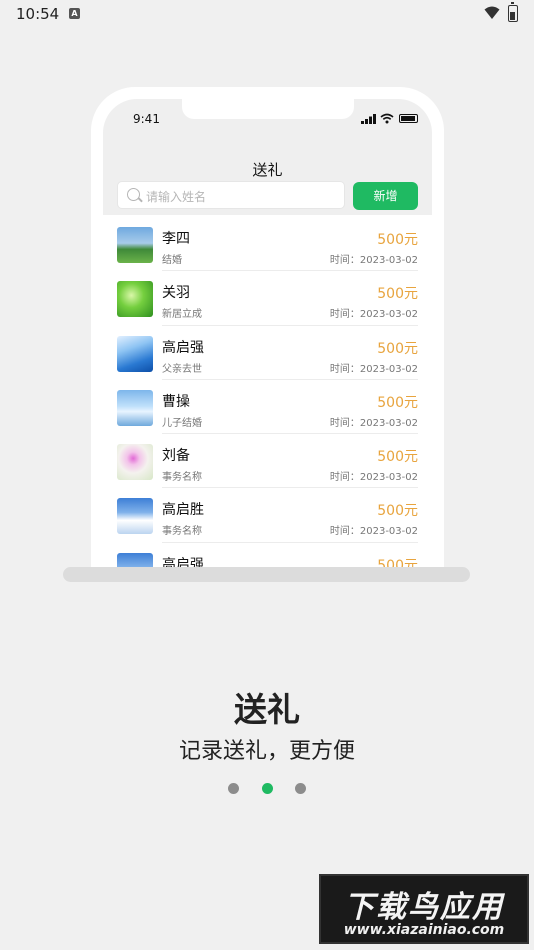  I want to click on list-item: 高启强 父亲去世 500元 时间：2023-03-02, so click(267, 353).